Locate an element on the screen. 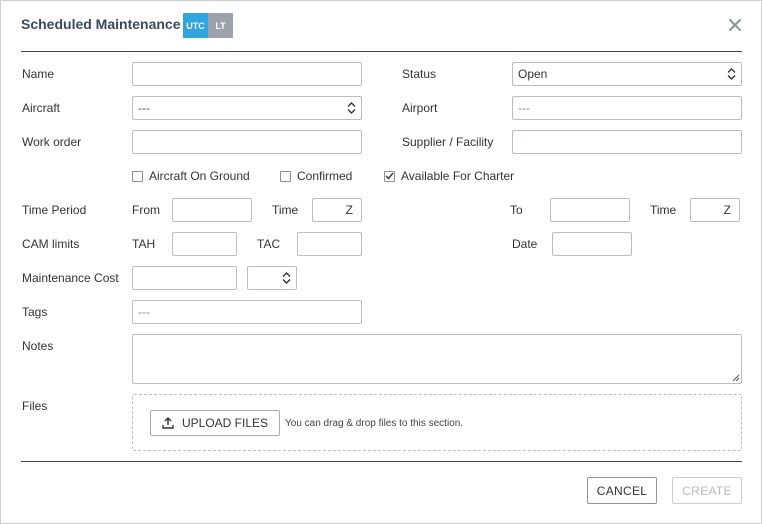  to-label: To is located at coordinates (516, 210).